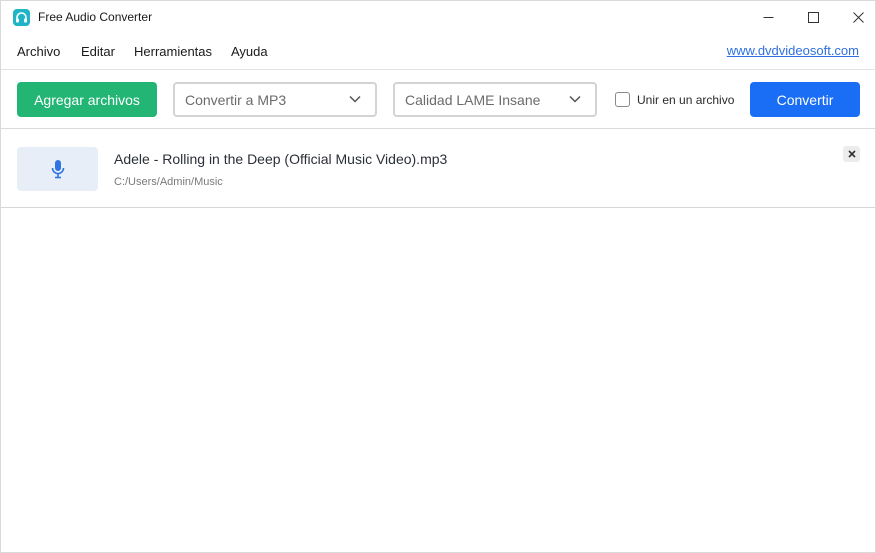  I want to click on website-link: www.dvdvideosoft.com, so click(793, 50).